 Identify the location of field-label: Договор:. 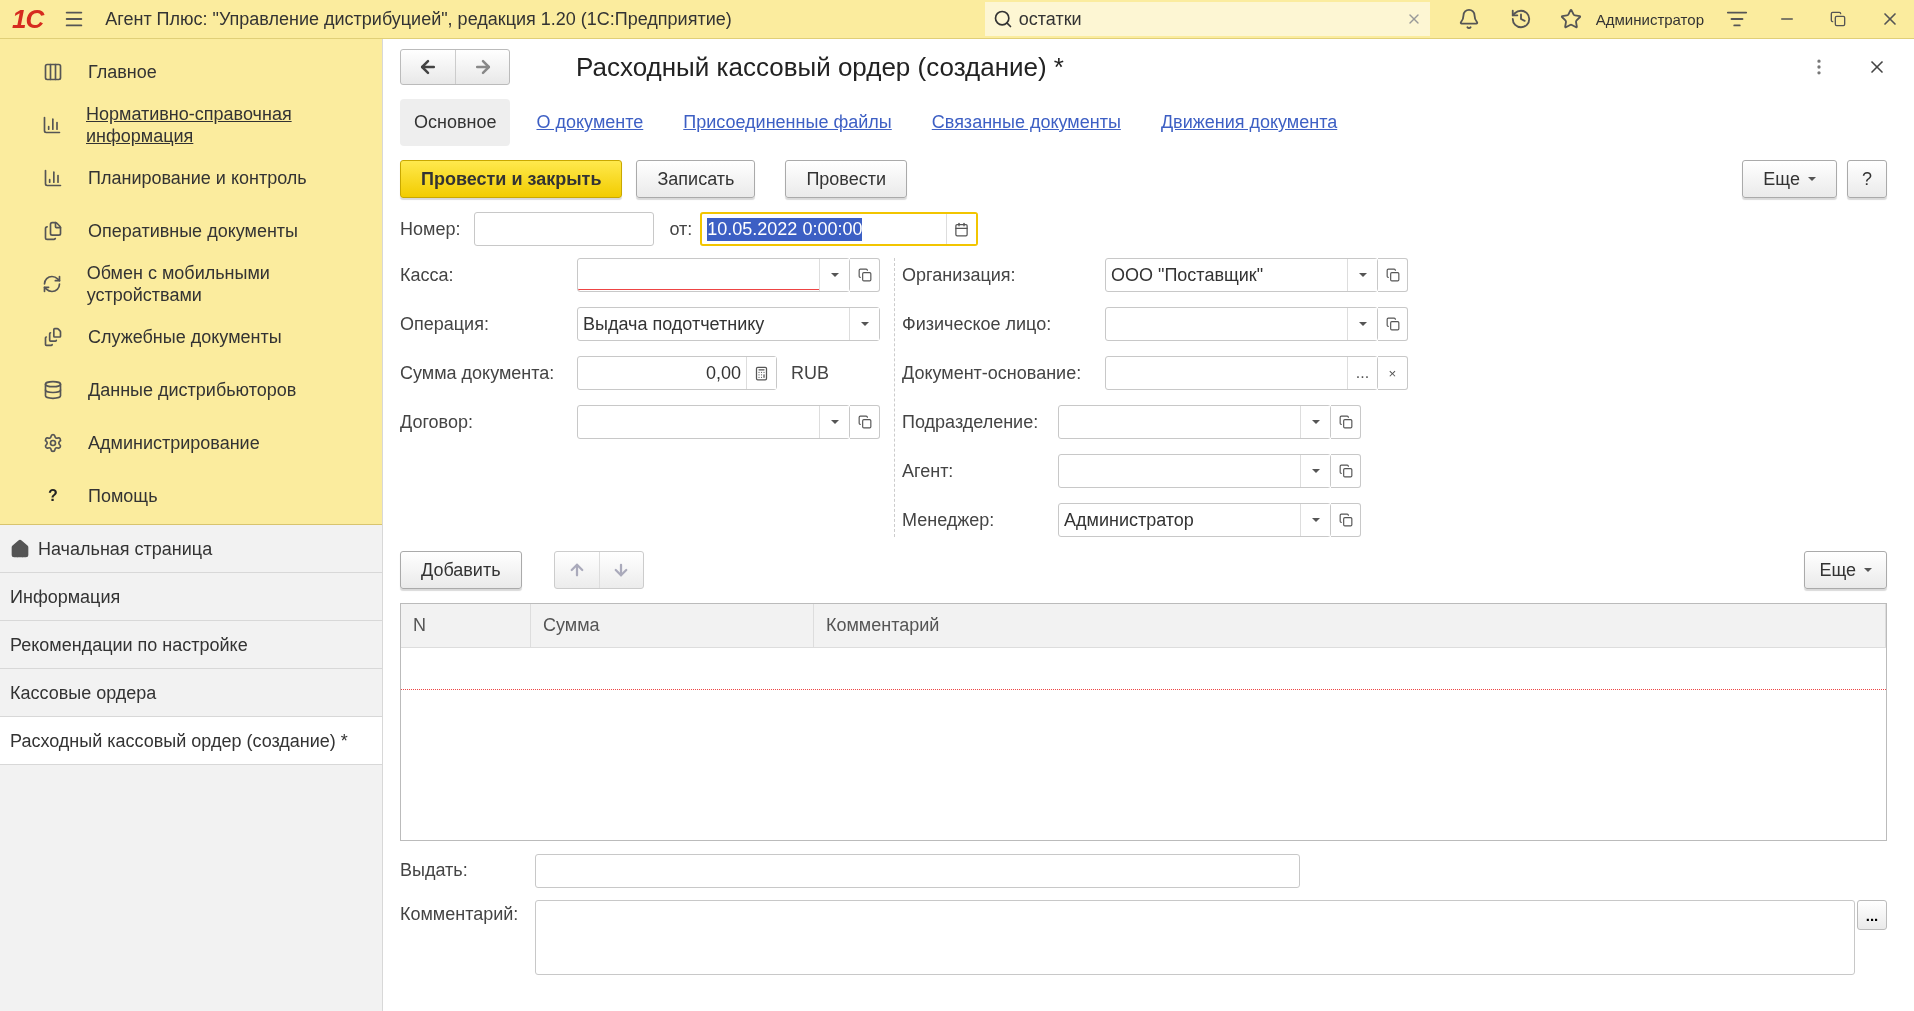
(437, 422).